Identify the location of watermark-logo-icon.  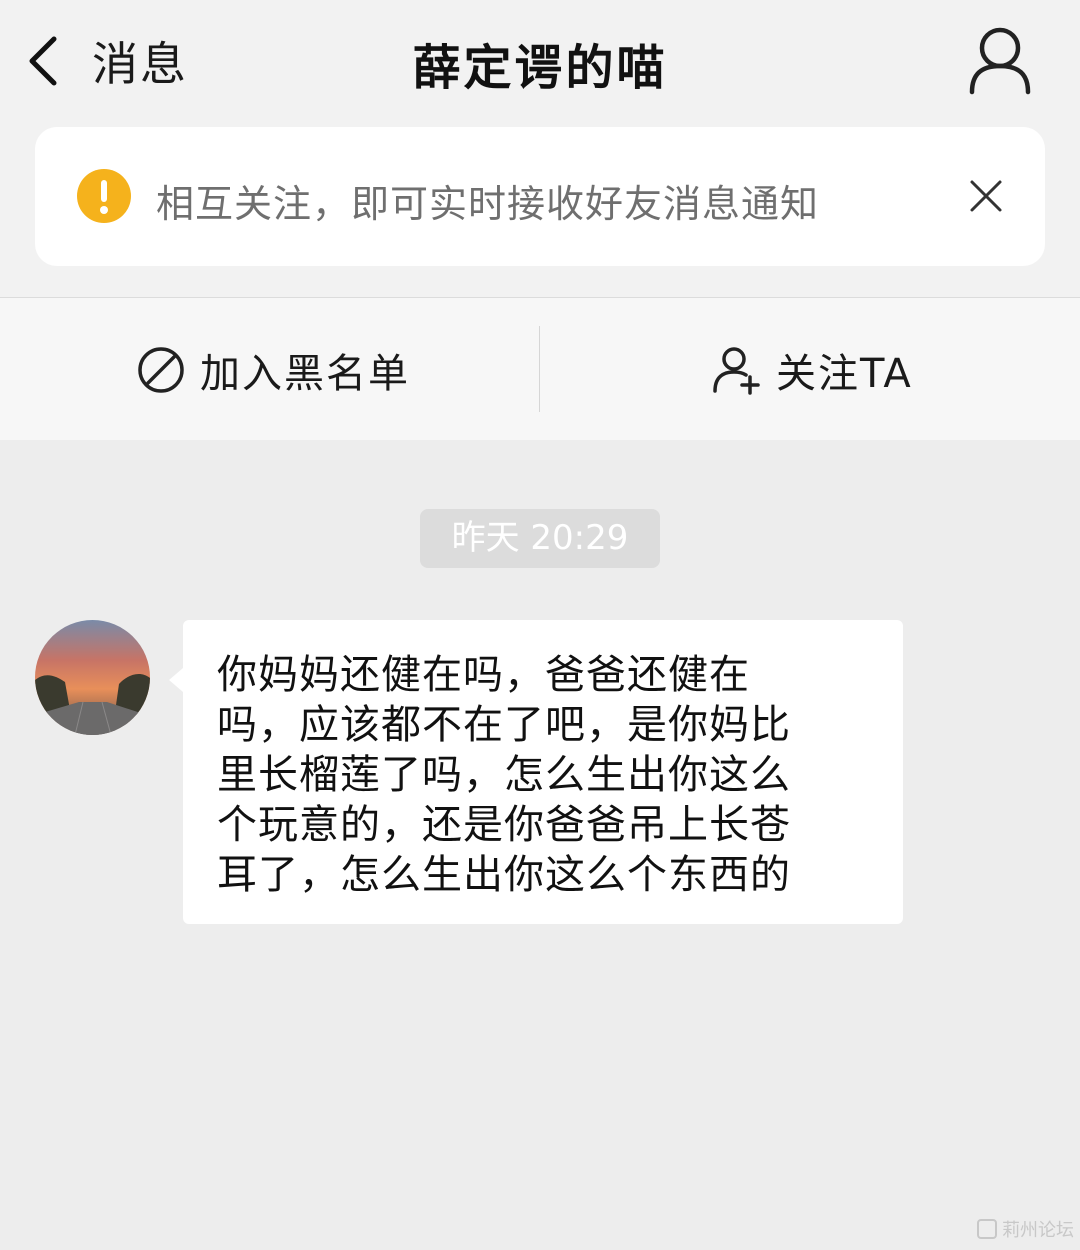
(987, 1229).